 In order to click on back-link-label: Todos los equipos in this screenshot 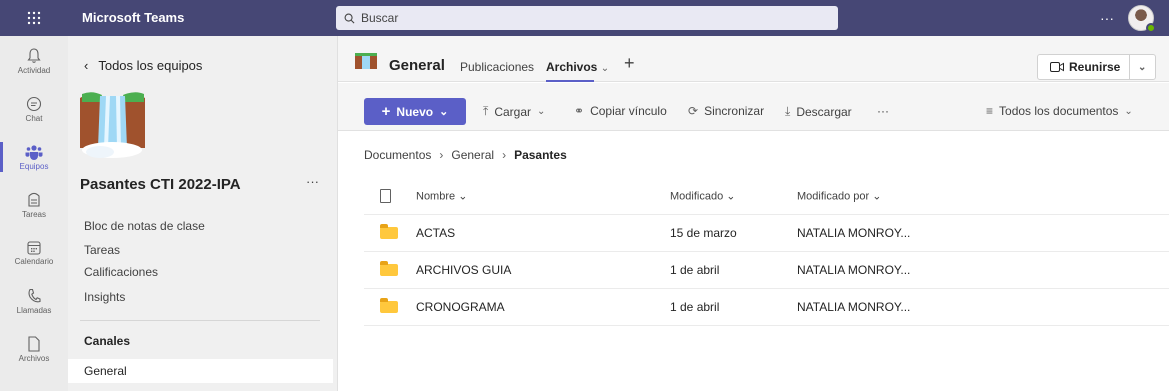, I will do `click(150, 65)`.